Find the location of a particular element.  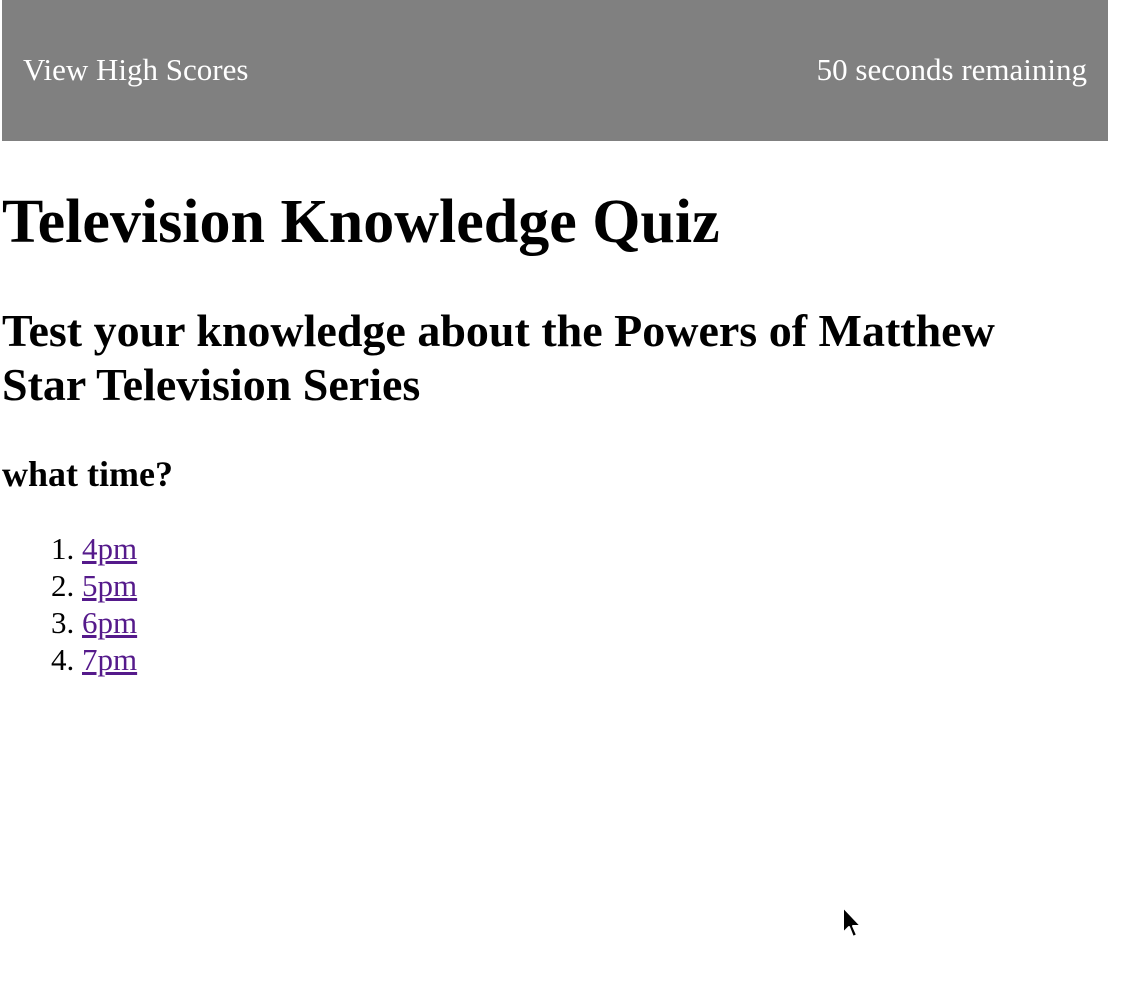

answer-item: 5pm is located at coordinates (109, 585).